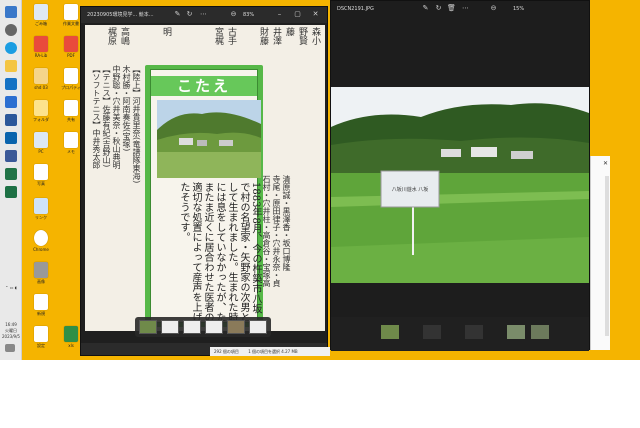  Describe the element at coordinates (451, 8) in the screenshot. I see `delete-icon: 🗑` at that location.